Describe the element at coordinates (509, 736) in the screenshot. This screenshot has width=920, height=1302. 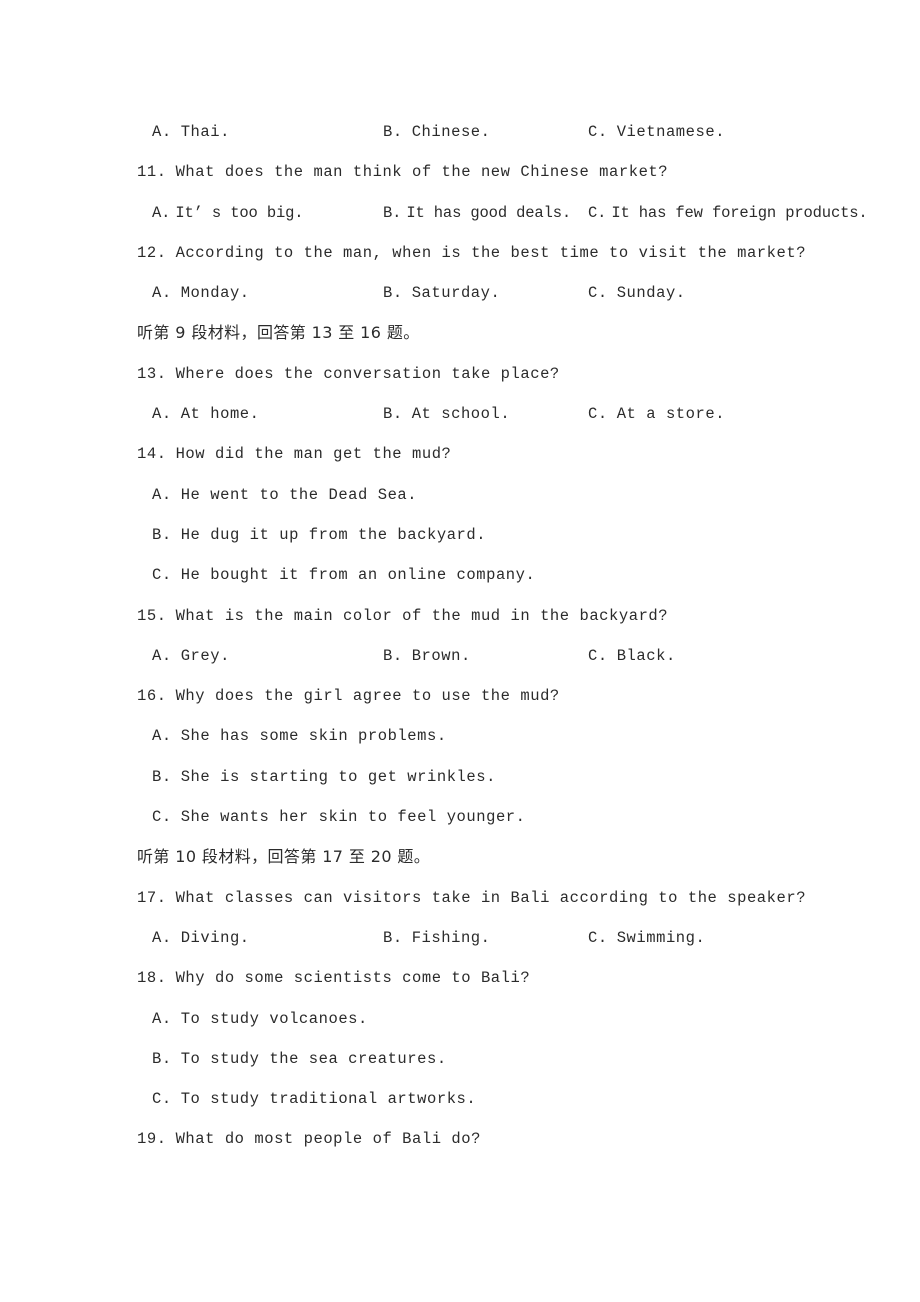
I see `option-a: A. She has some skin problems.` at that location.